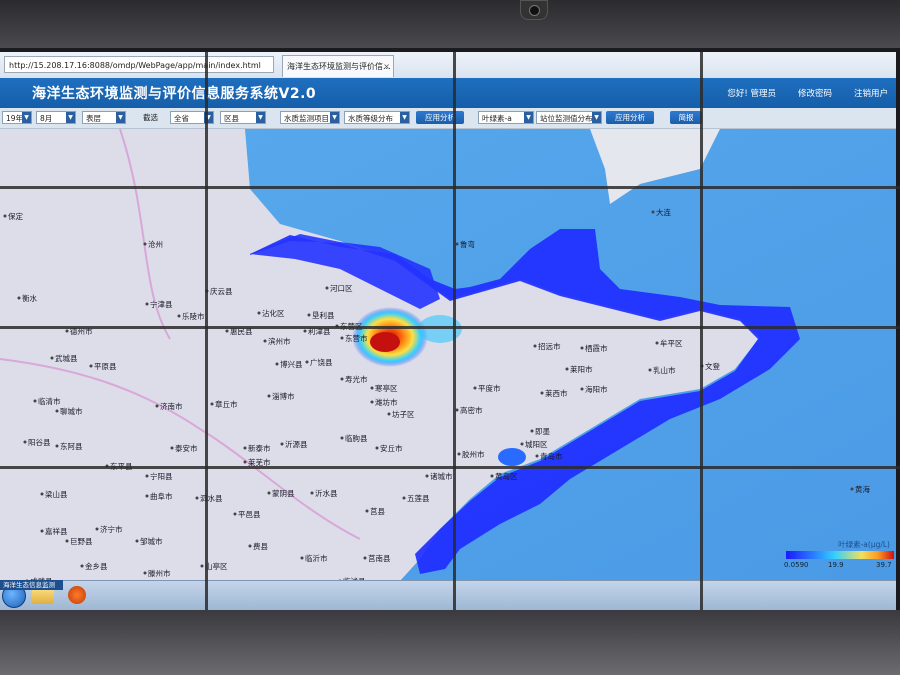 This screenshot has width=900, height=675. What do you see at coordinates (542, 431) in the screenshot?
I see `map-place-label: 即墨` at bounding box center [542, 431].